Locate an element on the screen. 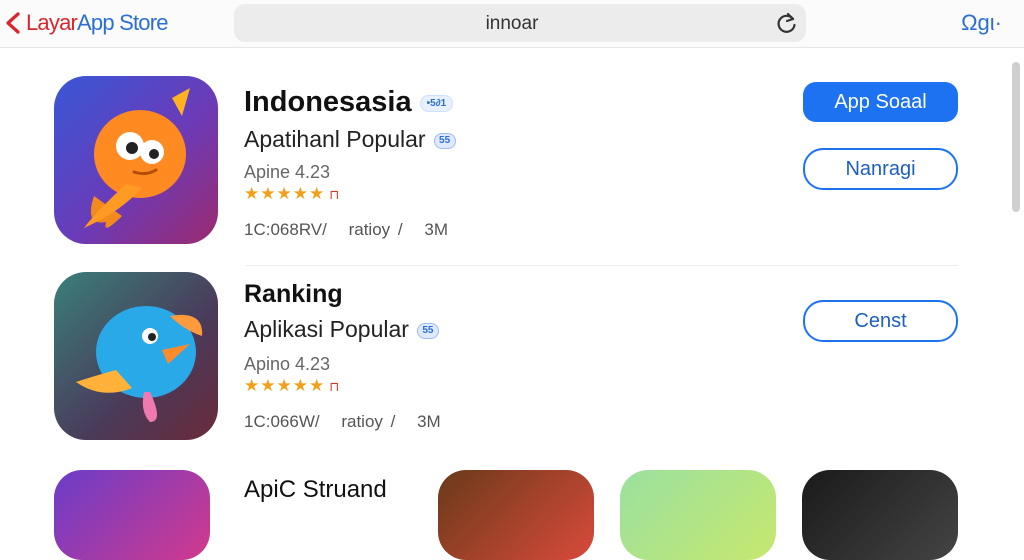  back-chevron-icon is located at coordinates (13, 23).